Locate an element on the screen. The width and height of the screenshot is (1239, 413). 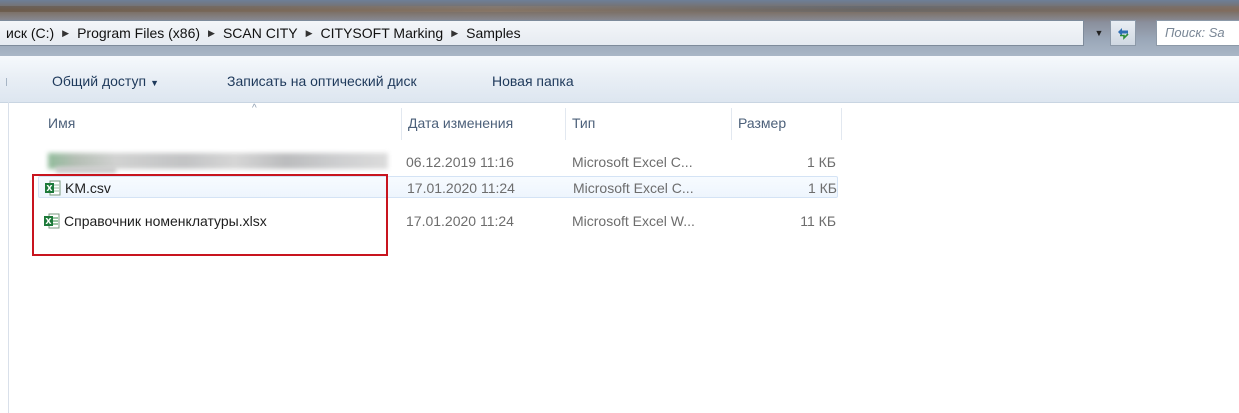
pane-divider is located at coordinates (8, 257).